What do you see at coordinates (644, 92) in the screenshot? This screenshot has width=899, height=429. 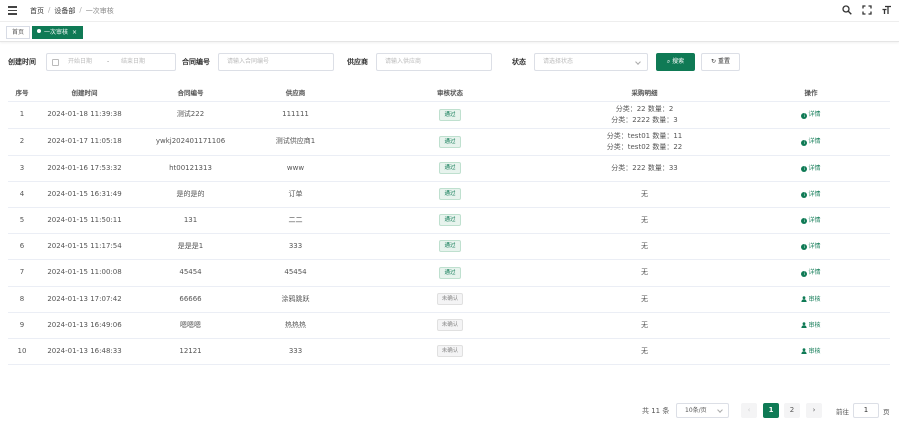 I see `col-header-purchase-details: 采购明细` at bounding box center [644, 92].